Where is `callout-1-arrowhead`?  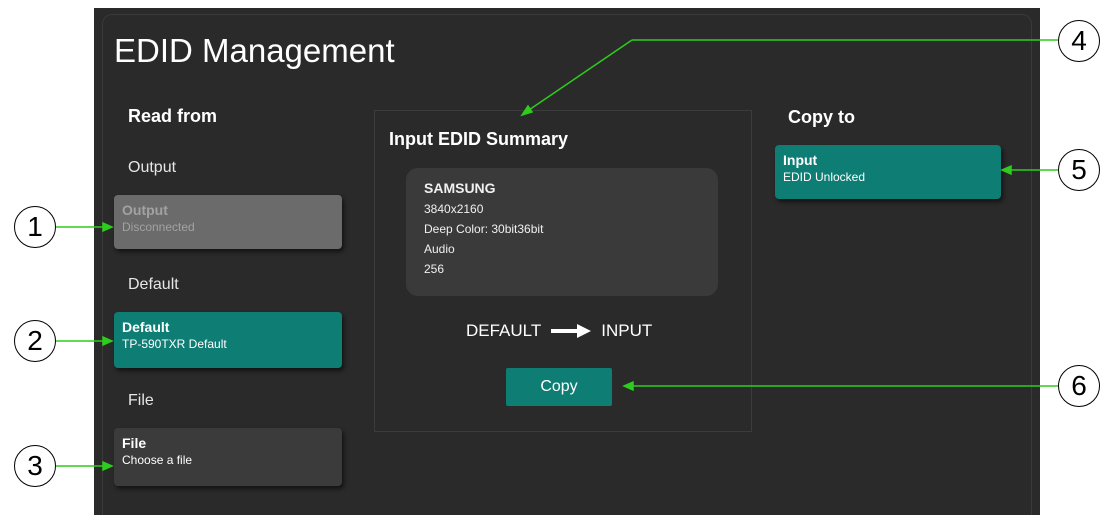
callout-1-arrowhead is located at coordinates (108, 227).